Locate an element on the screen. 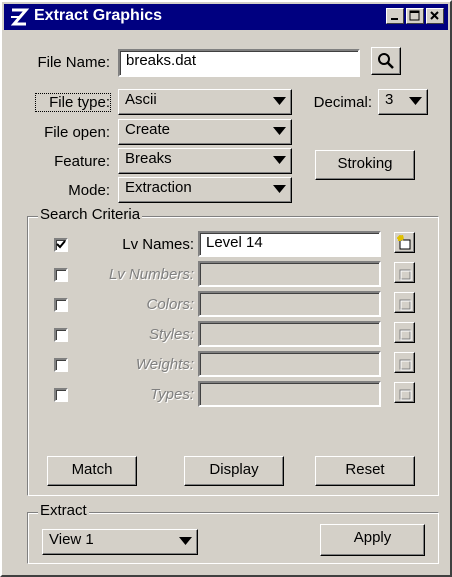  decimal-label: Decimal: is located at coordinates (342, 102).